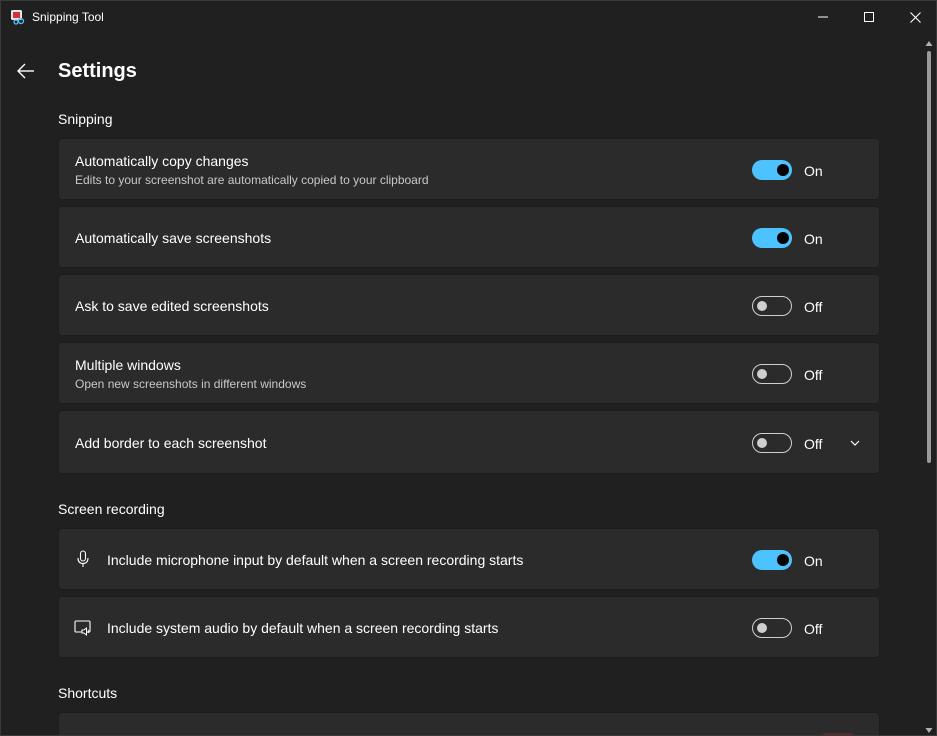 This screenshot has height=736, width=937. I want to click on setting-label: Ask to save edited screenshots, so click(172, 306).